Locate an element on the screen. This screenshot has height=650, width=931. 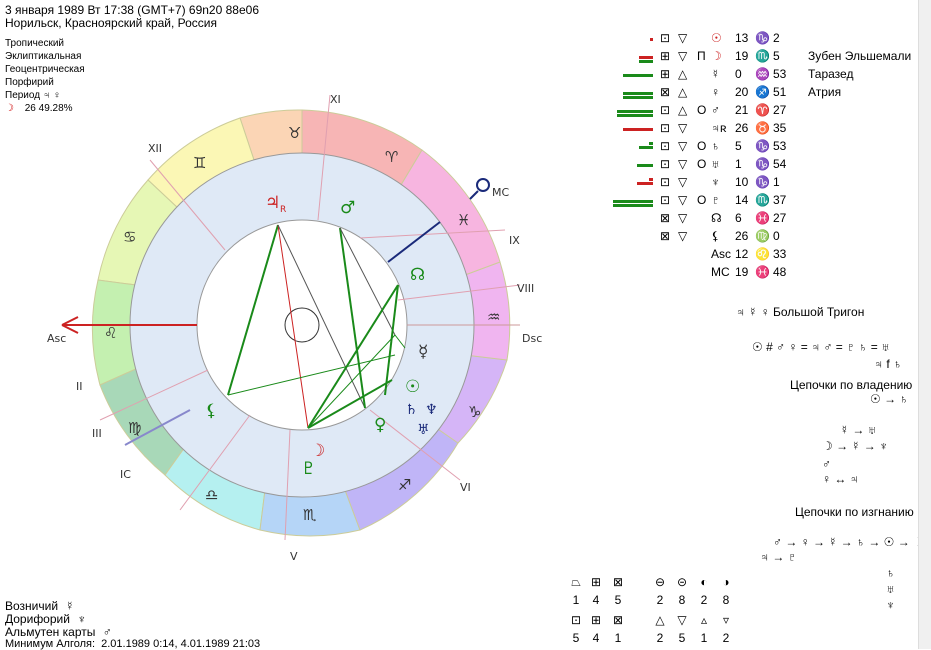
planet-row: ⊠ △ ♀ 20 ♐ 51 Атрия is located at coordinates (768, 94).